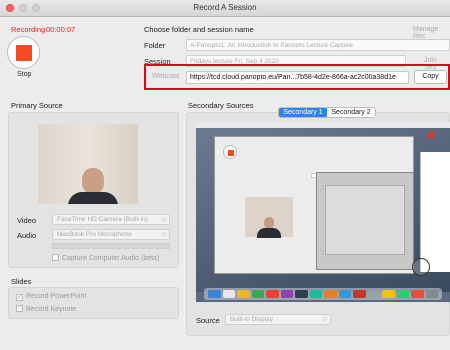 This screenshot has height=350, width=450. I want to click on preview-red-marker, so click(431, 135).